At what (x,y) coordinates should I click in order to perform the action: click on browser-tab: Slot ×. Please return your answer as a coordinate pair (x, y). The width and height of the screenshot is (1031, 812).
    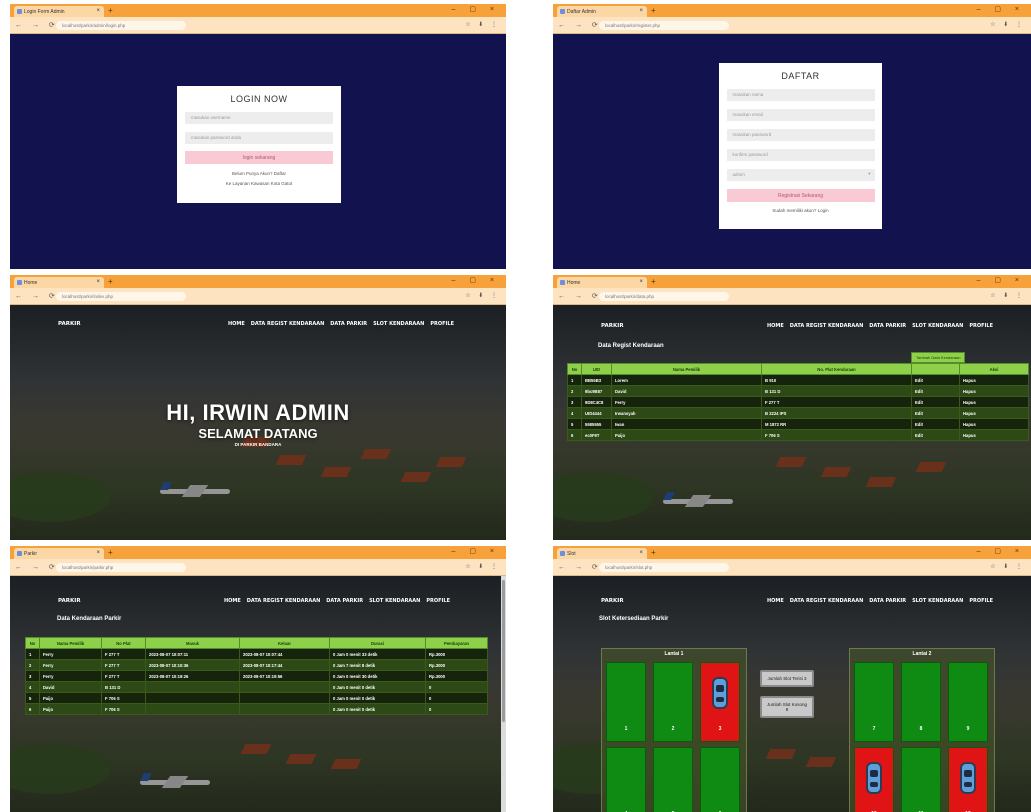
    Looking at the image, I should click on (602, 553).